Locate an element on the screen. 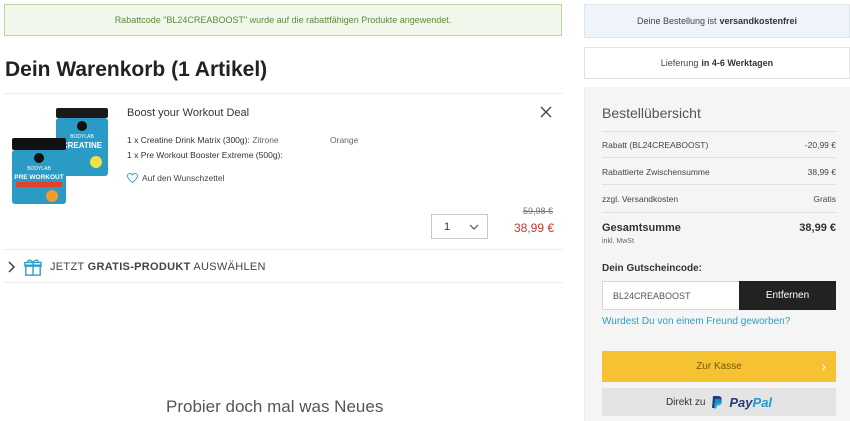  remove-item-button is located at coordinates (546, 113).